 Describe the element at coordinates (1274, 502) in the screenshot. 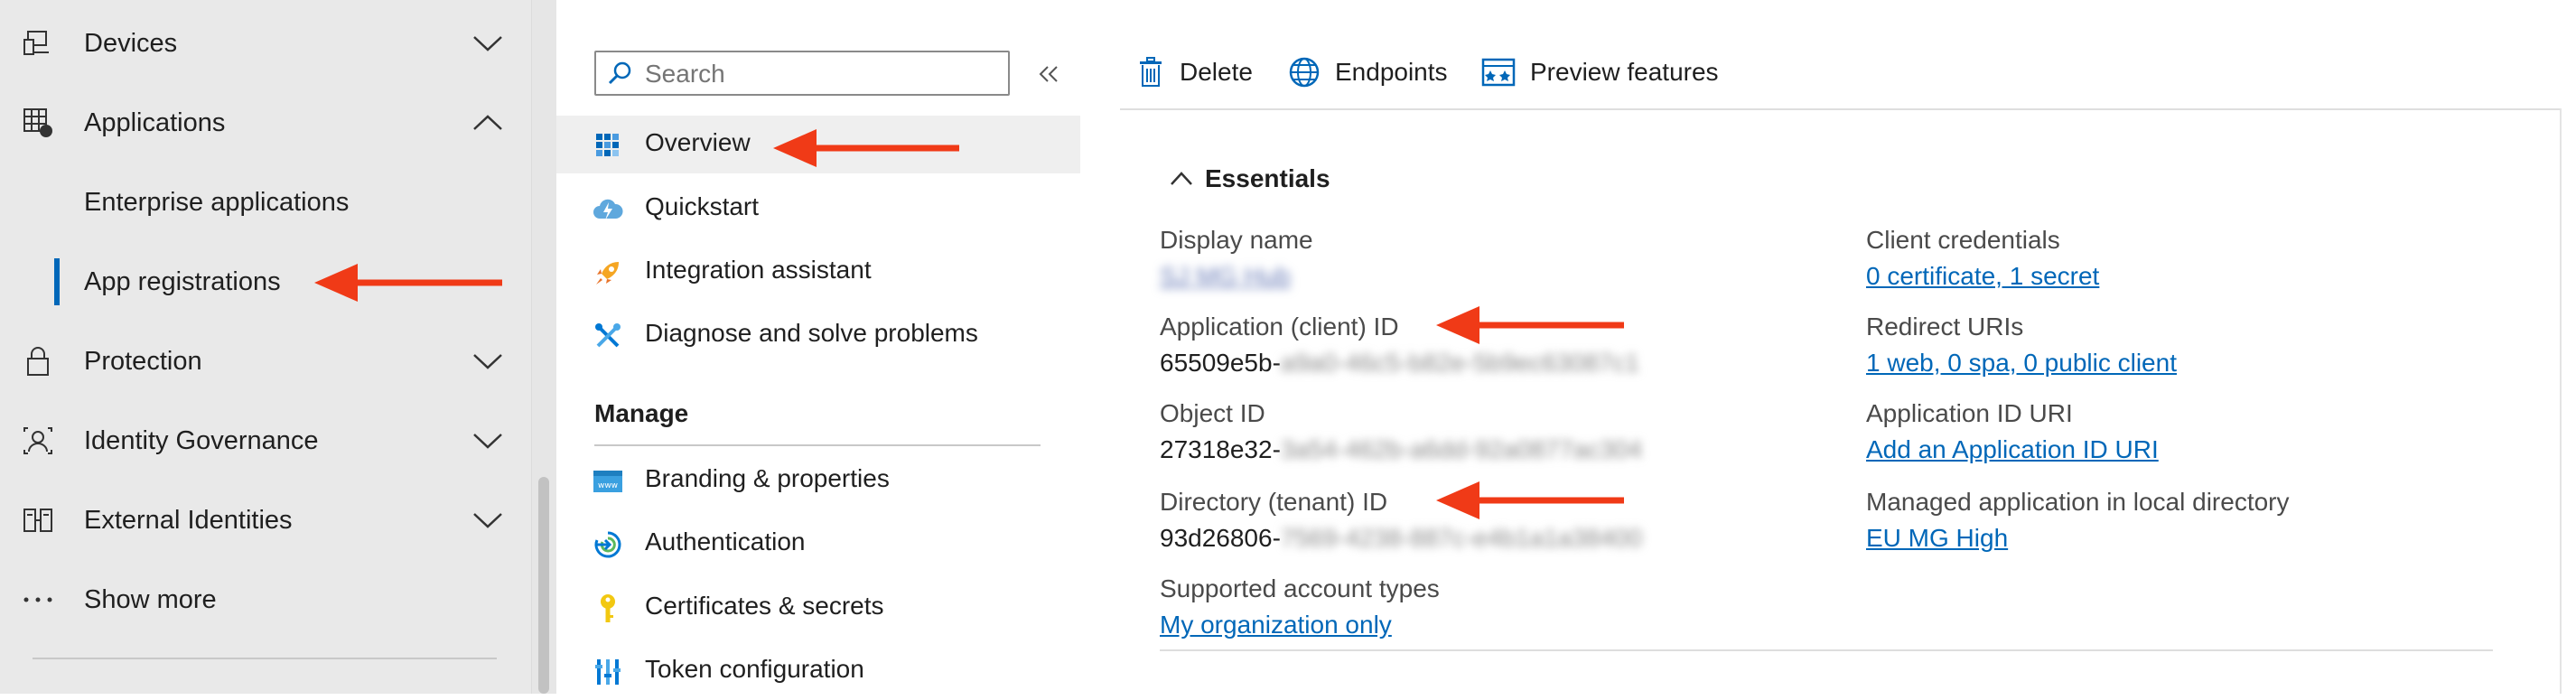

I see `tenant-id-label: Directory (tenant) ID` at that location.